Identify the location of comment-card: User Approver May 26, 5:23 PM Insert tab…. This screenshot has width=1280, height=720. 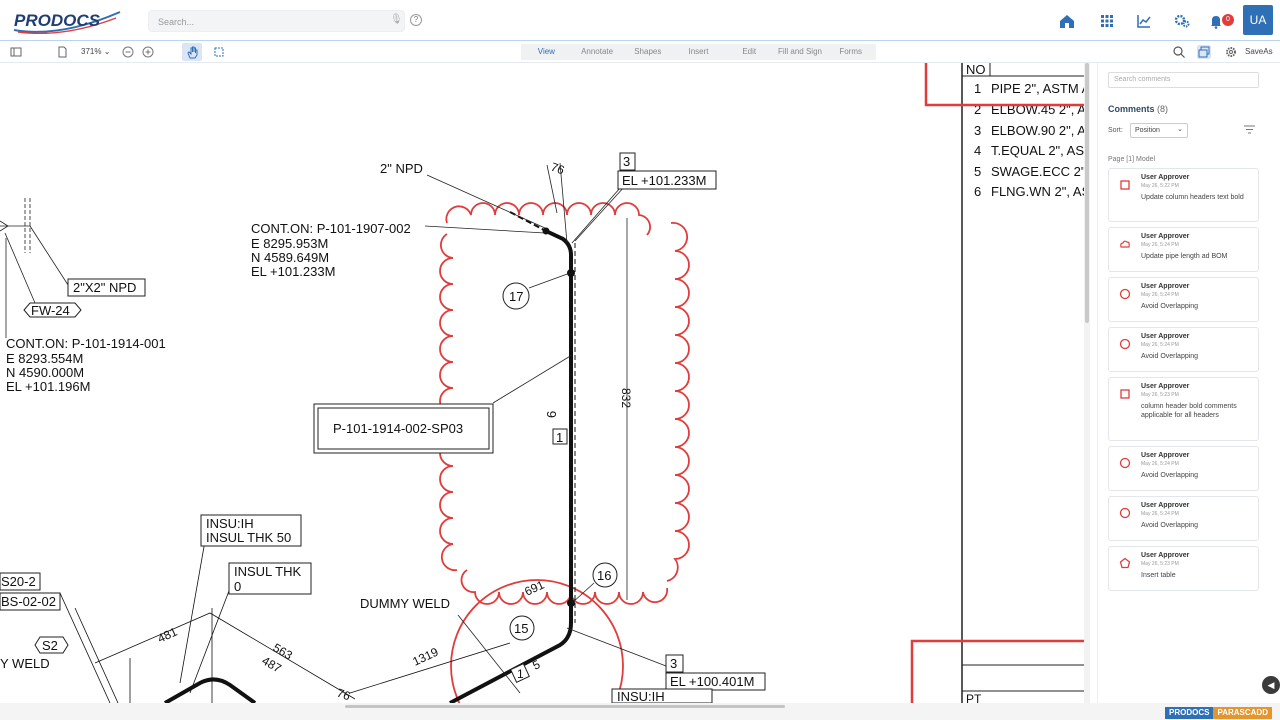
(1183, 568).